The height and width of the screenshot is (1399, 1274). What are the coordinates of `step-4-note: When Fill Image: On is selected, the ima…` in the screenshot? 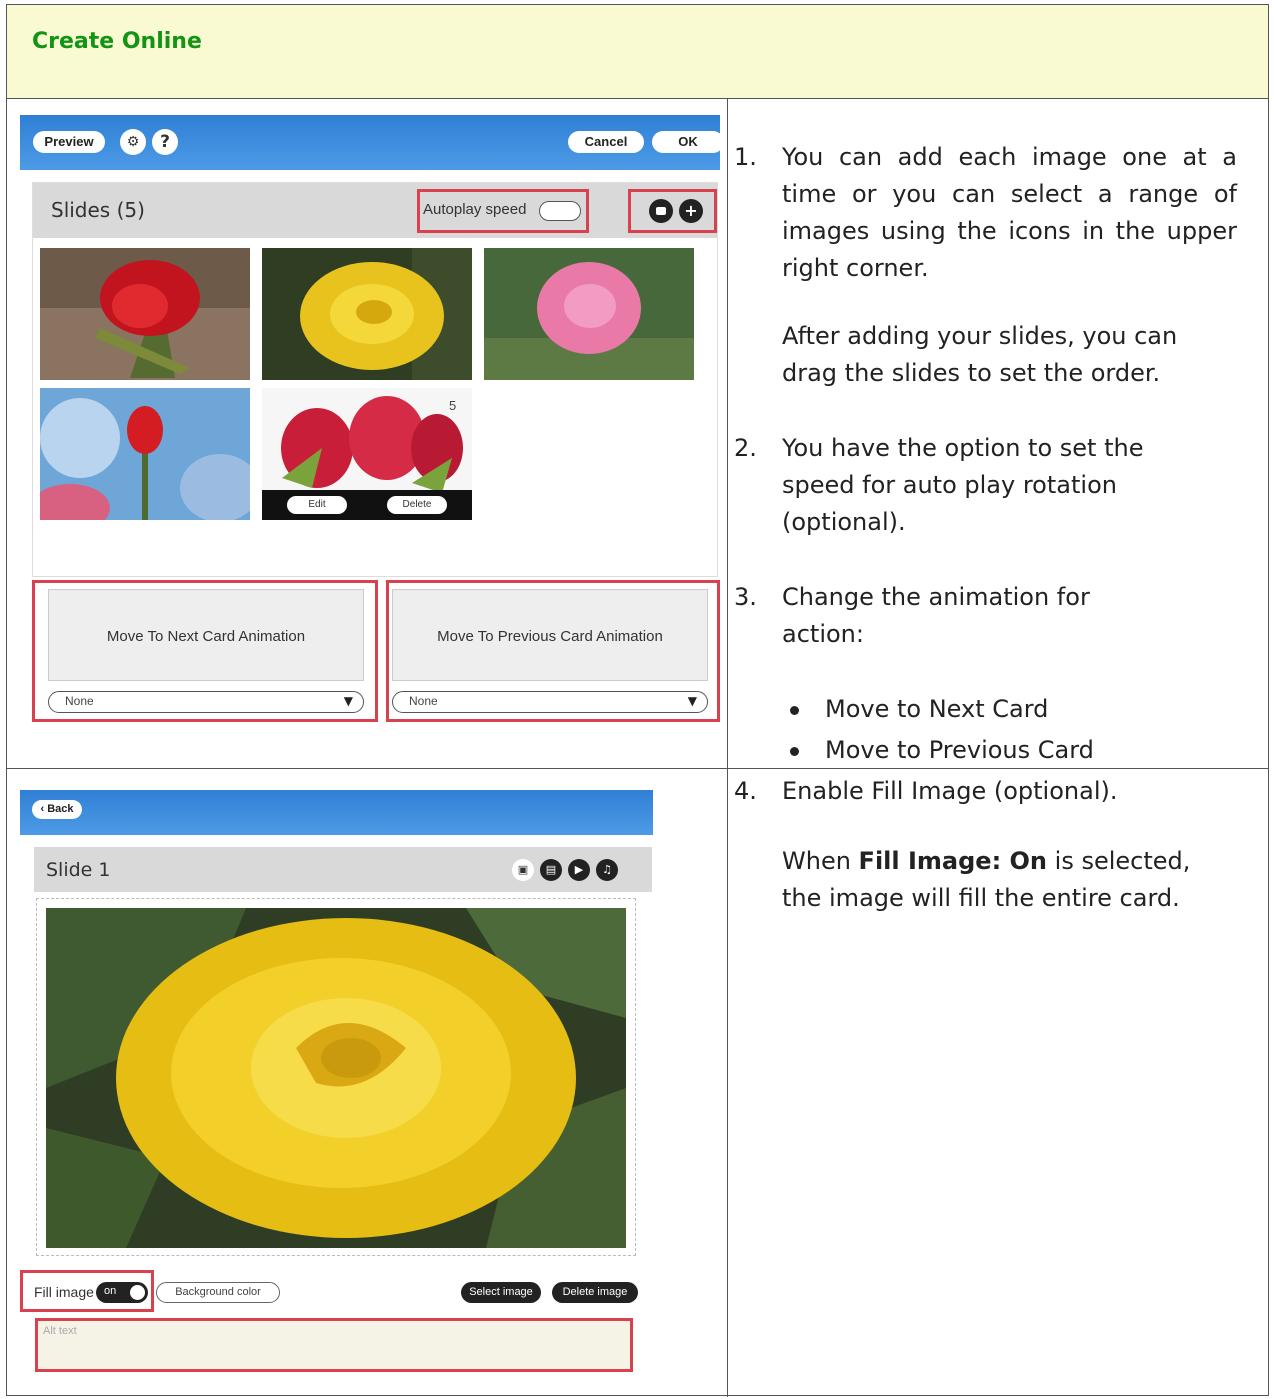 It's located at (989, 883).